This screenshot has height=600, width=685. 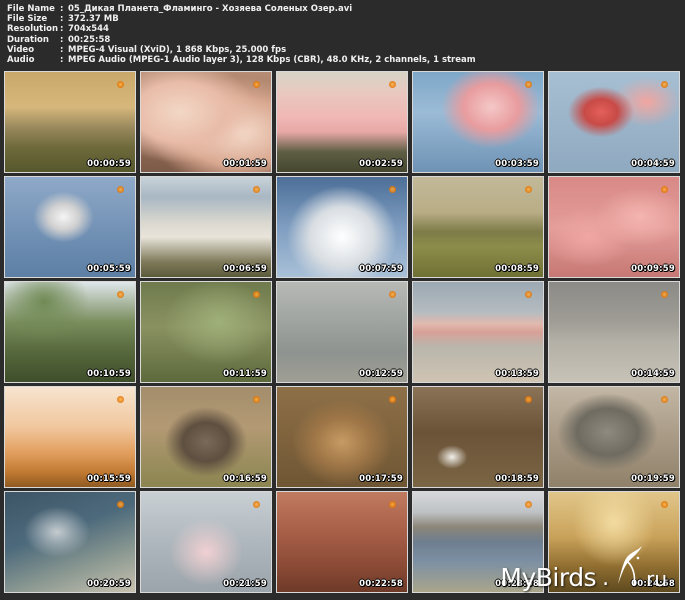 I want to click on info-key: File Name, so click(x=31, y=9).